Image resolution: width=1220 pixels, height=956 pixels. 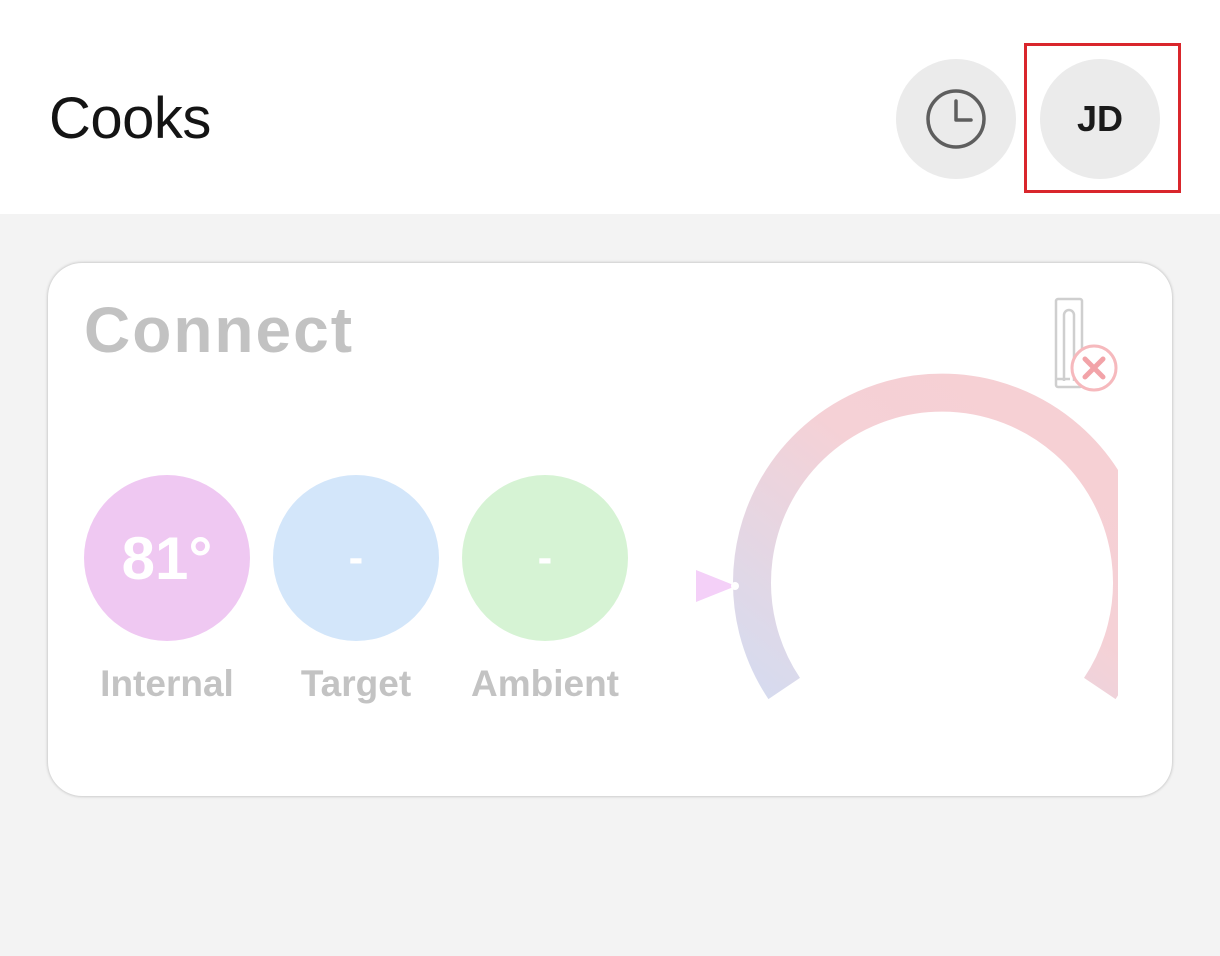 What do you see at coordinates (716, 586) in the screenshot?
I see `gauge-marker` at bounding box center [716, 586].